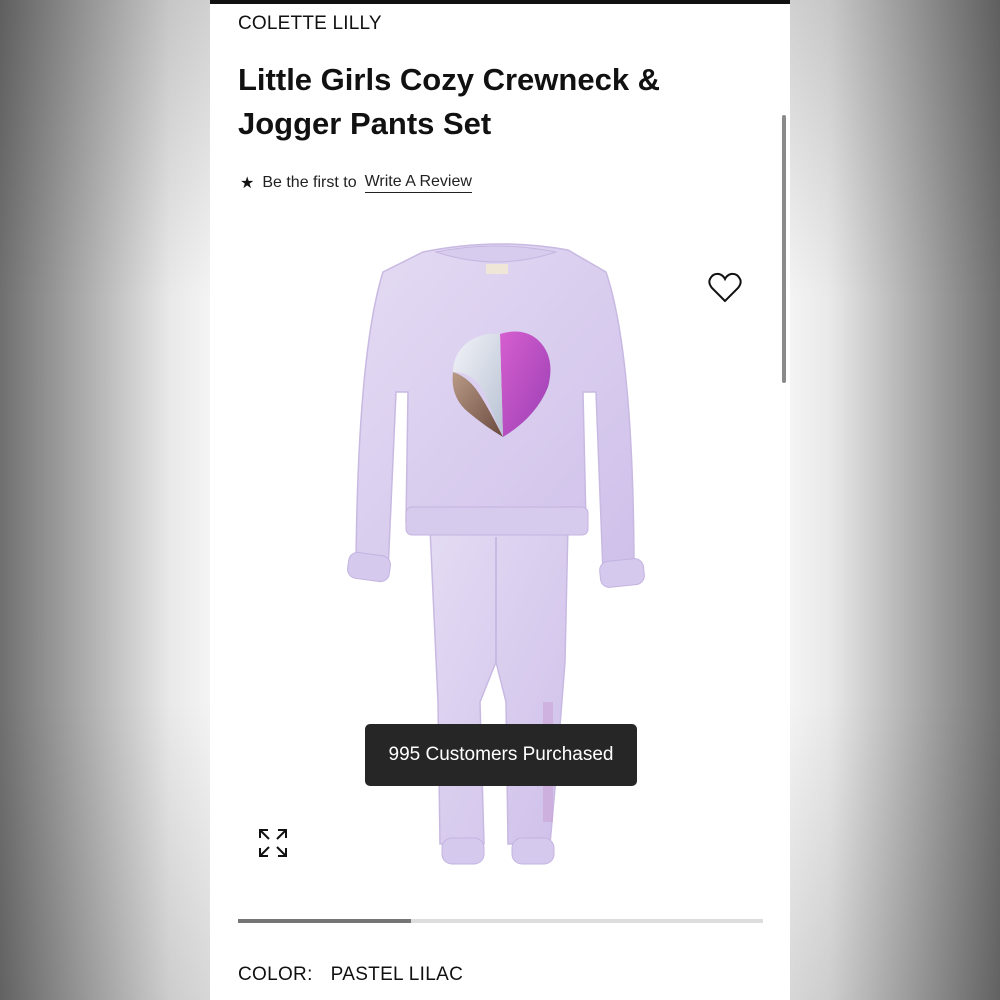 This screenshot has height=1000, width=1000. What do you see at coordinates (500, 921) in the screenshot?
I see `gallery-progress` at bounding box center [500, 921].